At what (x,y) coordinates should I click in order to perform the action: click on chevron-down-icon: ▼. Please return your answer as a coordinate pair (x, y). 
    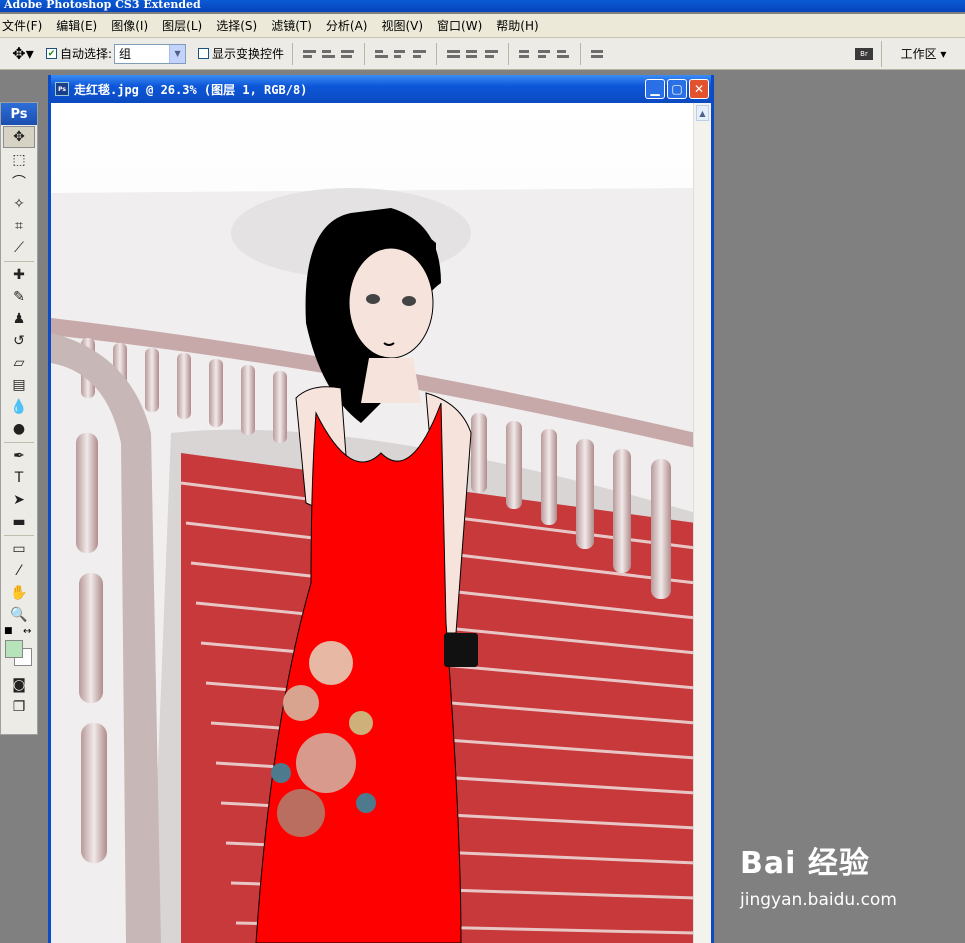
    Looking at the image, I should click on (177, 53).